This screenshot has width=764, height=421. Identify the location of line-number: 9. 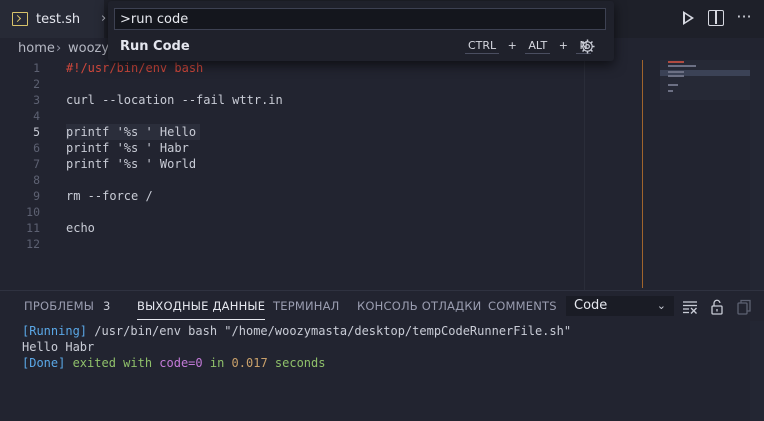
(36, 196).